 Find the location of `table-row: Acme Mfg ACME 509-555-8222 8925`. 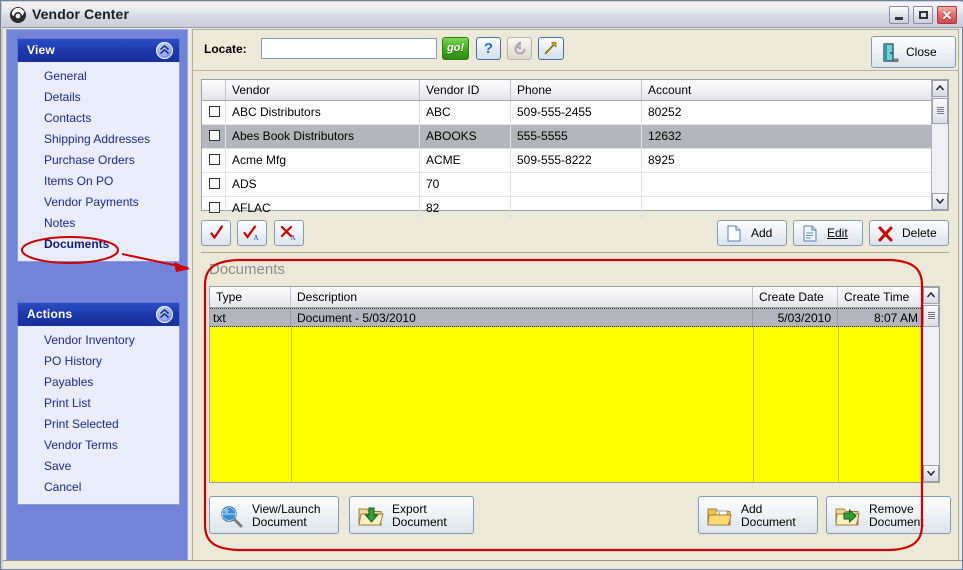

table-row: Acme Mfg ACME 509-555-8222 8925 is located at coordinates (575, 161).